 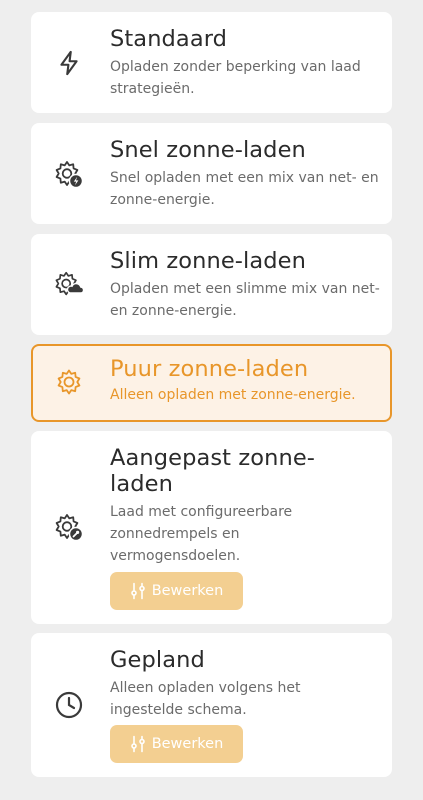 What do you see at coordinates (209, 369) in the screenshot?
I see `mode-title: Puur zonne-laden` at bounding box center [209, 369].